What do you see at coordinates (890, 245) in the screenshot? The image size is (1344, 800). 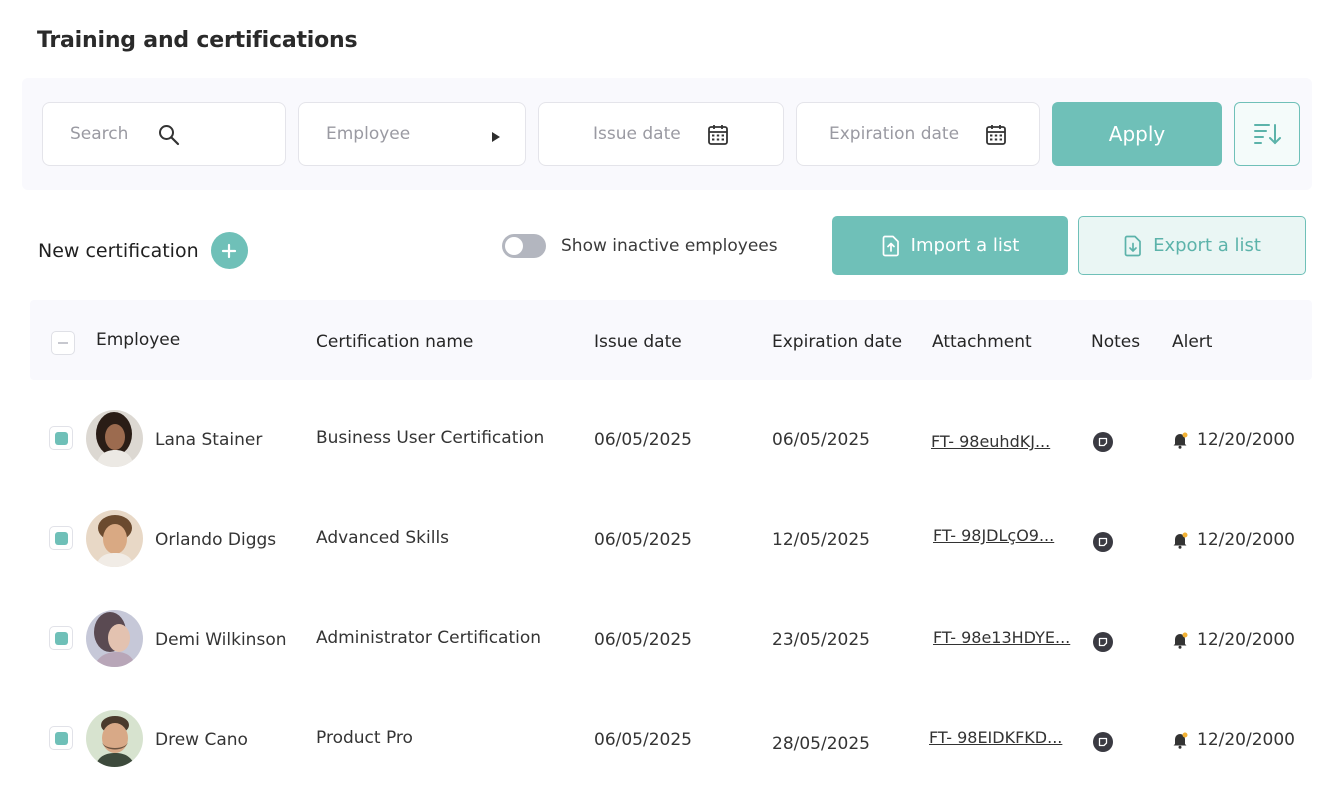 I see `file-upload-icon` at bounding box center [890, 245].